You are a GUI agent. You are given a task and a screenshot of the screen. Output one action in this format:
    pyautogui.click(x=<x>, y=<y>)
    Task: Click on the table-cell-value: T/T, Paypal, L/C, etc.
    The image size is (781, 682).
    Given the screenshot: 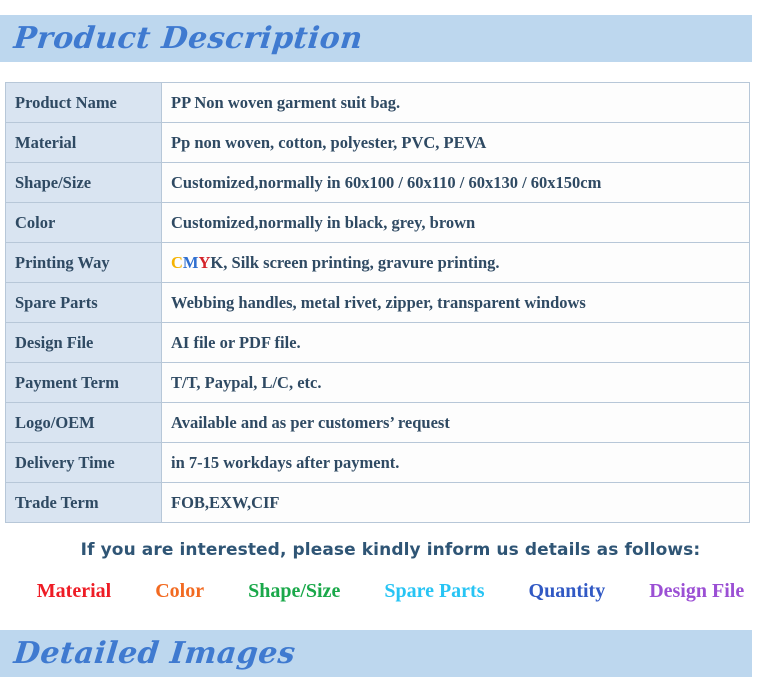 What is the action you would take?
    pyautogui.click(x=455, y=382)
    